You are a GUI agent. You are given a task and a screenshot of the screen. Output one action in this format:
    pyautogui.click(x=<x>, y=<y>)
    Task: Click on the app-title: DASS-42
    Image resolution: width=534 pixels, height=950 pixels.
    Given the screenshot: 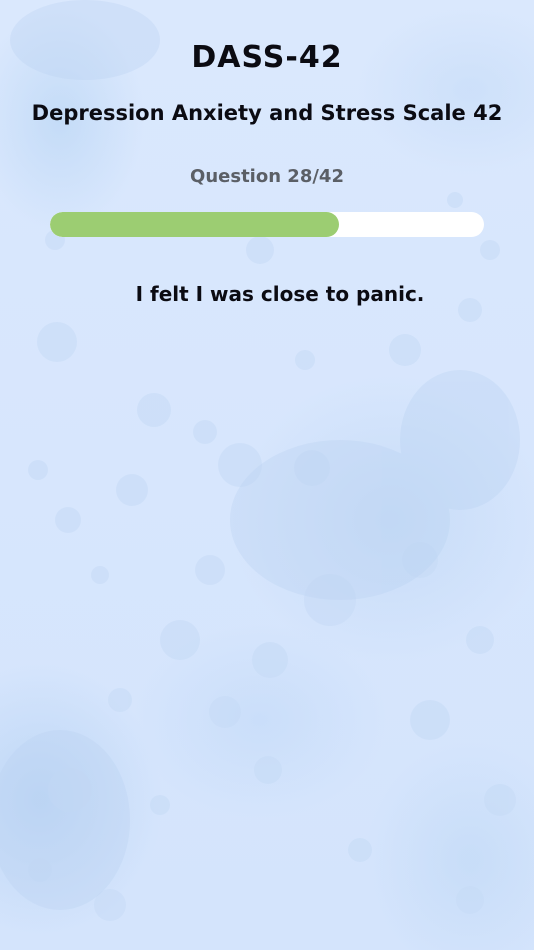 What is the action you would take?
    pyautogui.click(x=267, y=57)
    